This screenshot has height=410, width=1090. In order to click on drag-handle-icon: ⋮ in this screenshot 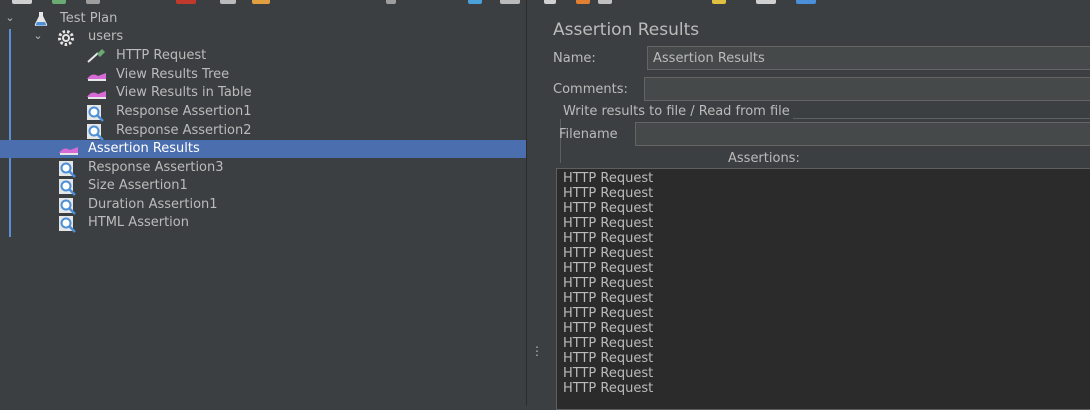, I will do `click(537, 351)`.